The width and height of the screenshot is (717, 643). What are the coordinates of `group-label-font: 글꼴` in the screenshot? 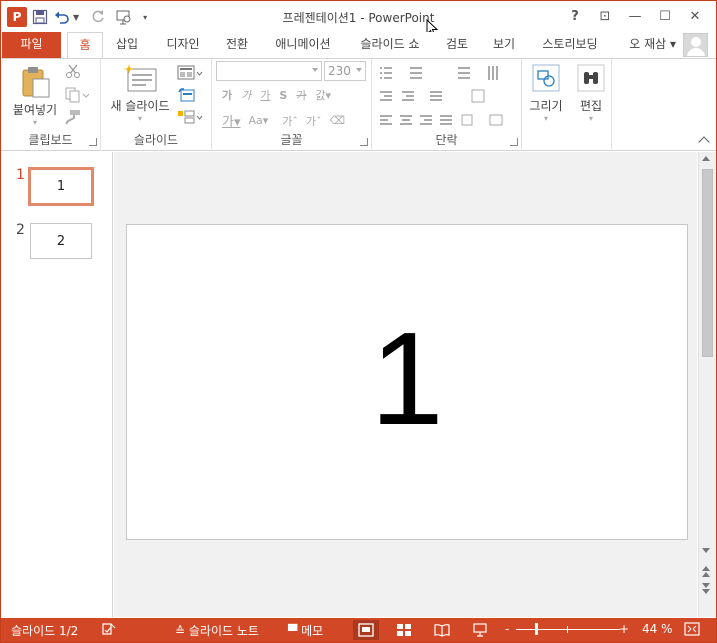 It's located at (291, 140).